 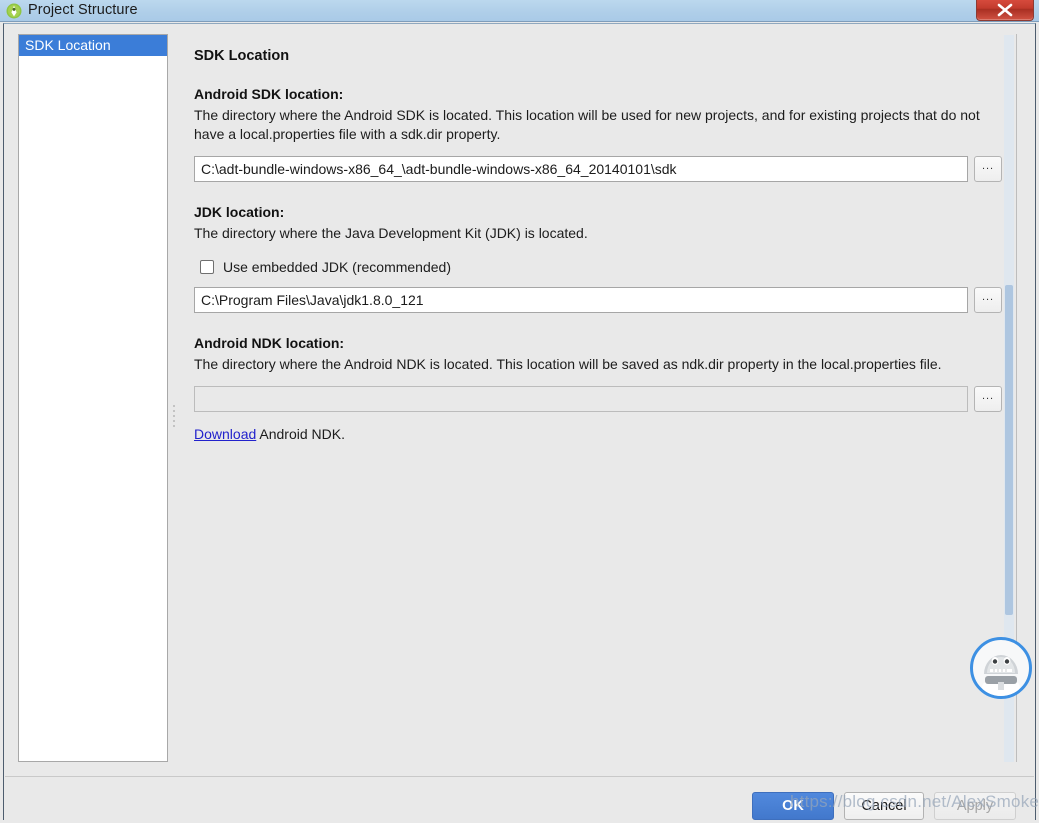 I want to click on jdk-path-input, so click(x=581, y=300).